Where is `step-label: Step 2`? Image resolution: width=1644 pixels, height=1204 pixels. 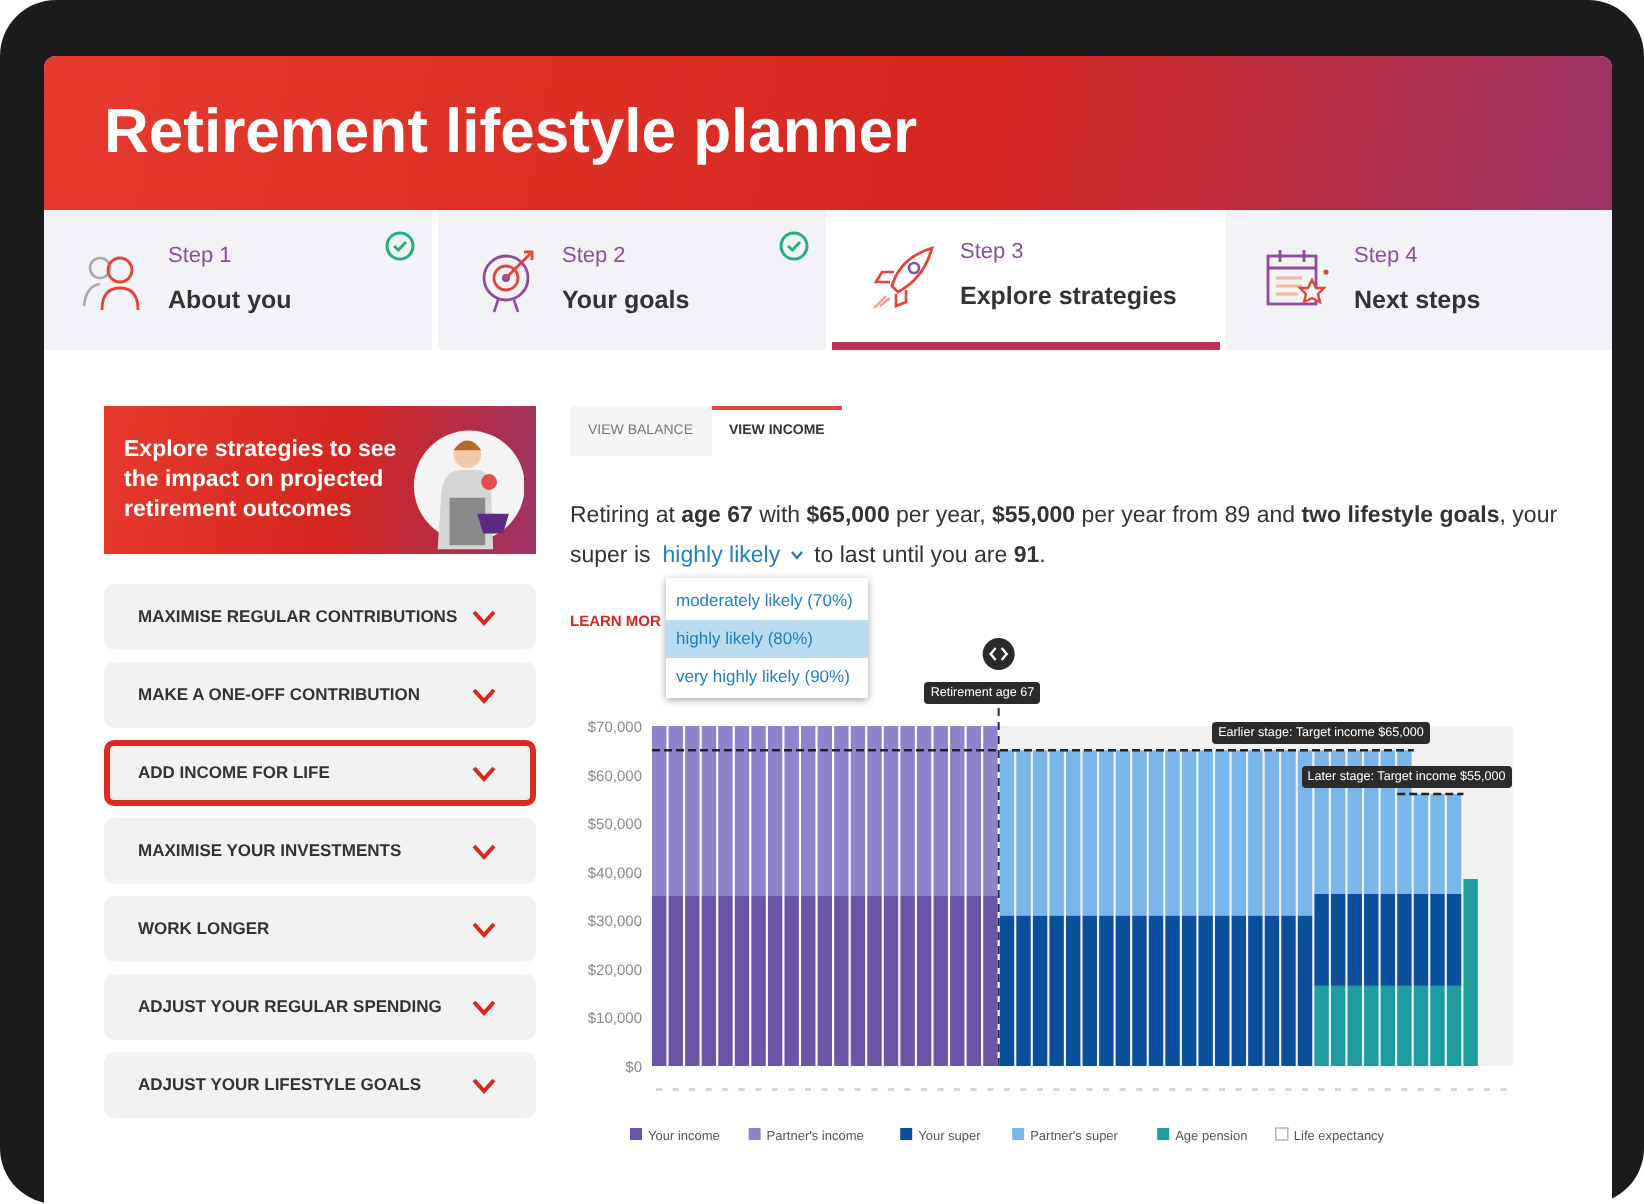 step-label: Step 2 is located at coordinates (595, 257).